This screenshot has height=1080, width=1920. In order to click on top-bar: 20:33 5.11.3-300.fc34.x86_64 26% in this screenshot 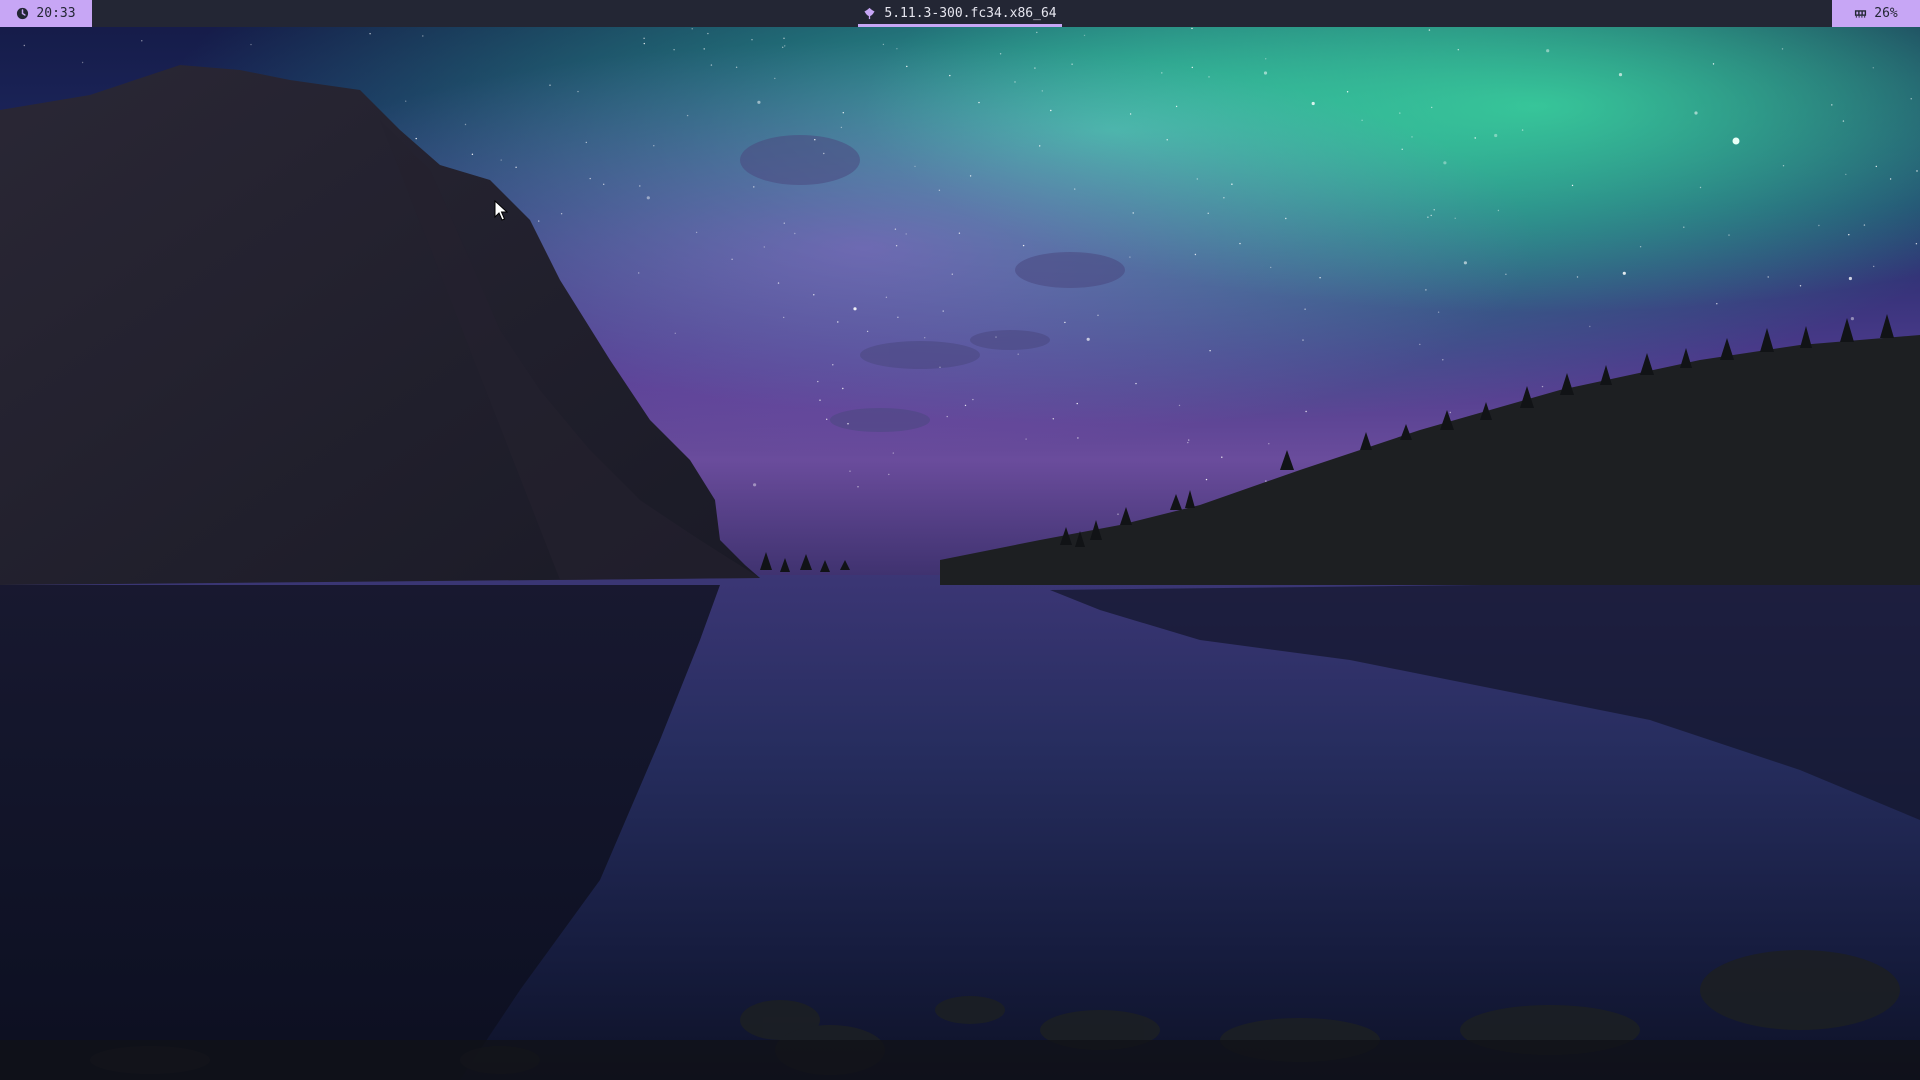, I will do `click(960, 13)`.